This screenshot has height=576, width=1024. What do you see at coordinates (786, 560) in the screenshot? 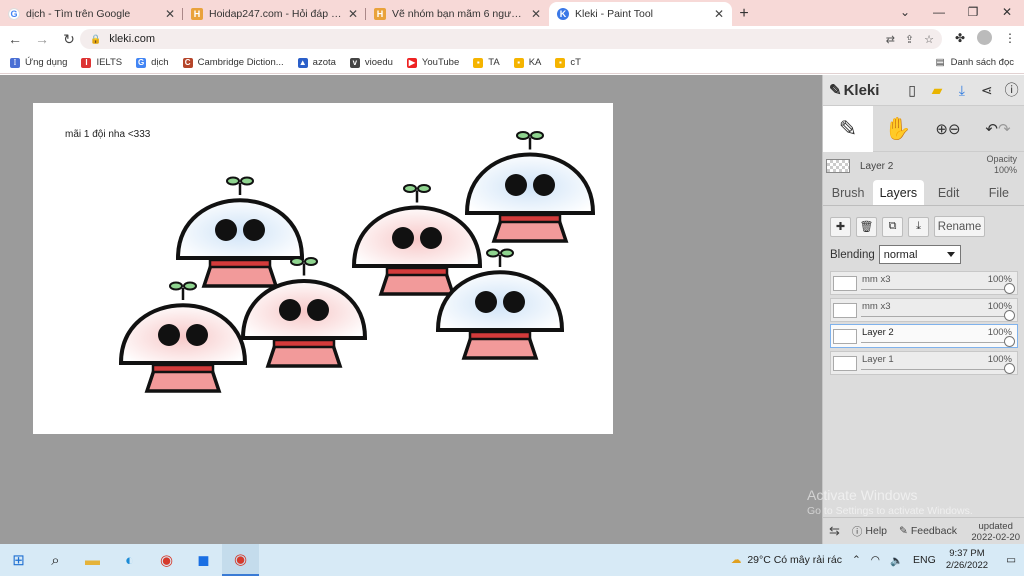
I see `weather-widget: ☁ 29°C Có mây rải rác` at bounding box center [786, 560].